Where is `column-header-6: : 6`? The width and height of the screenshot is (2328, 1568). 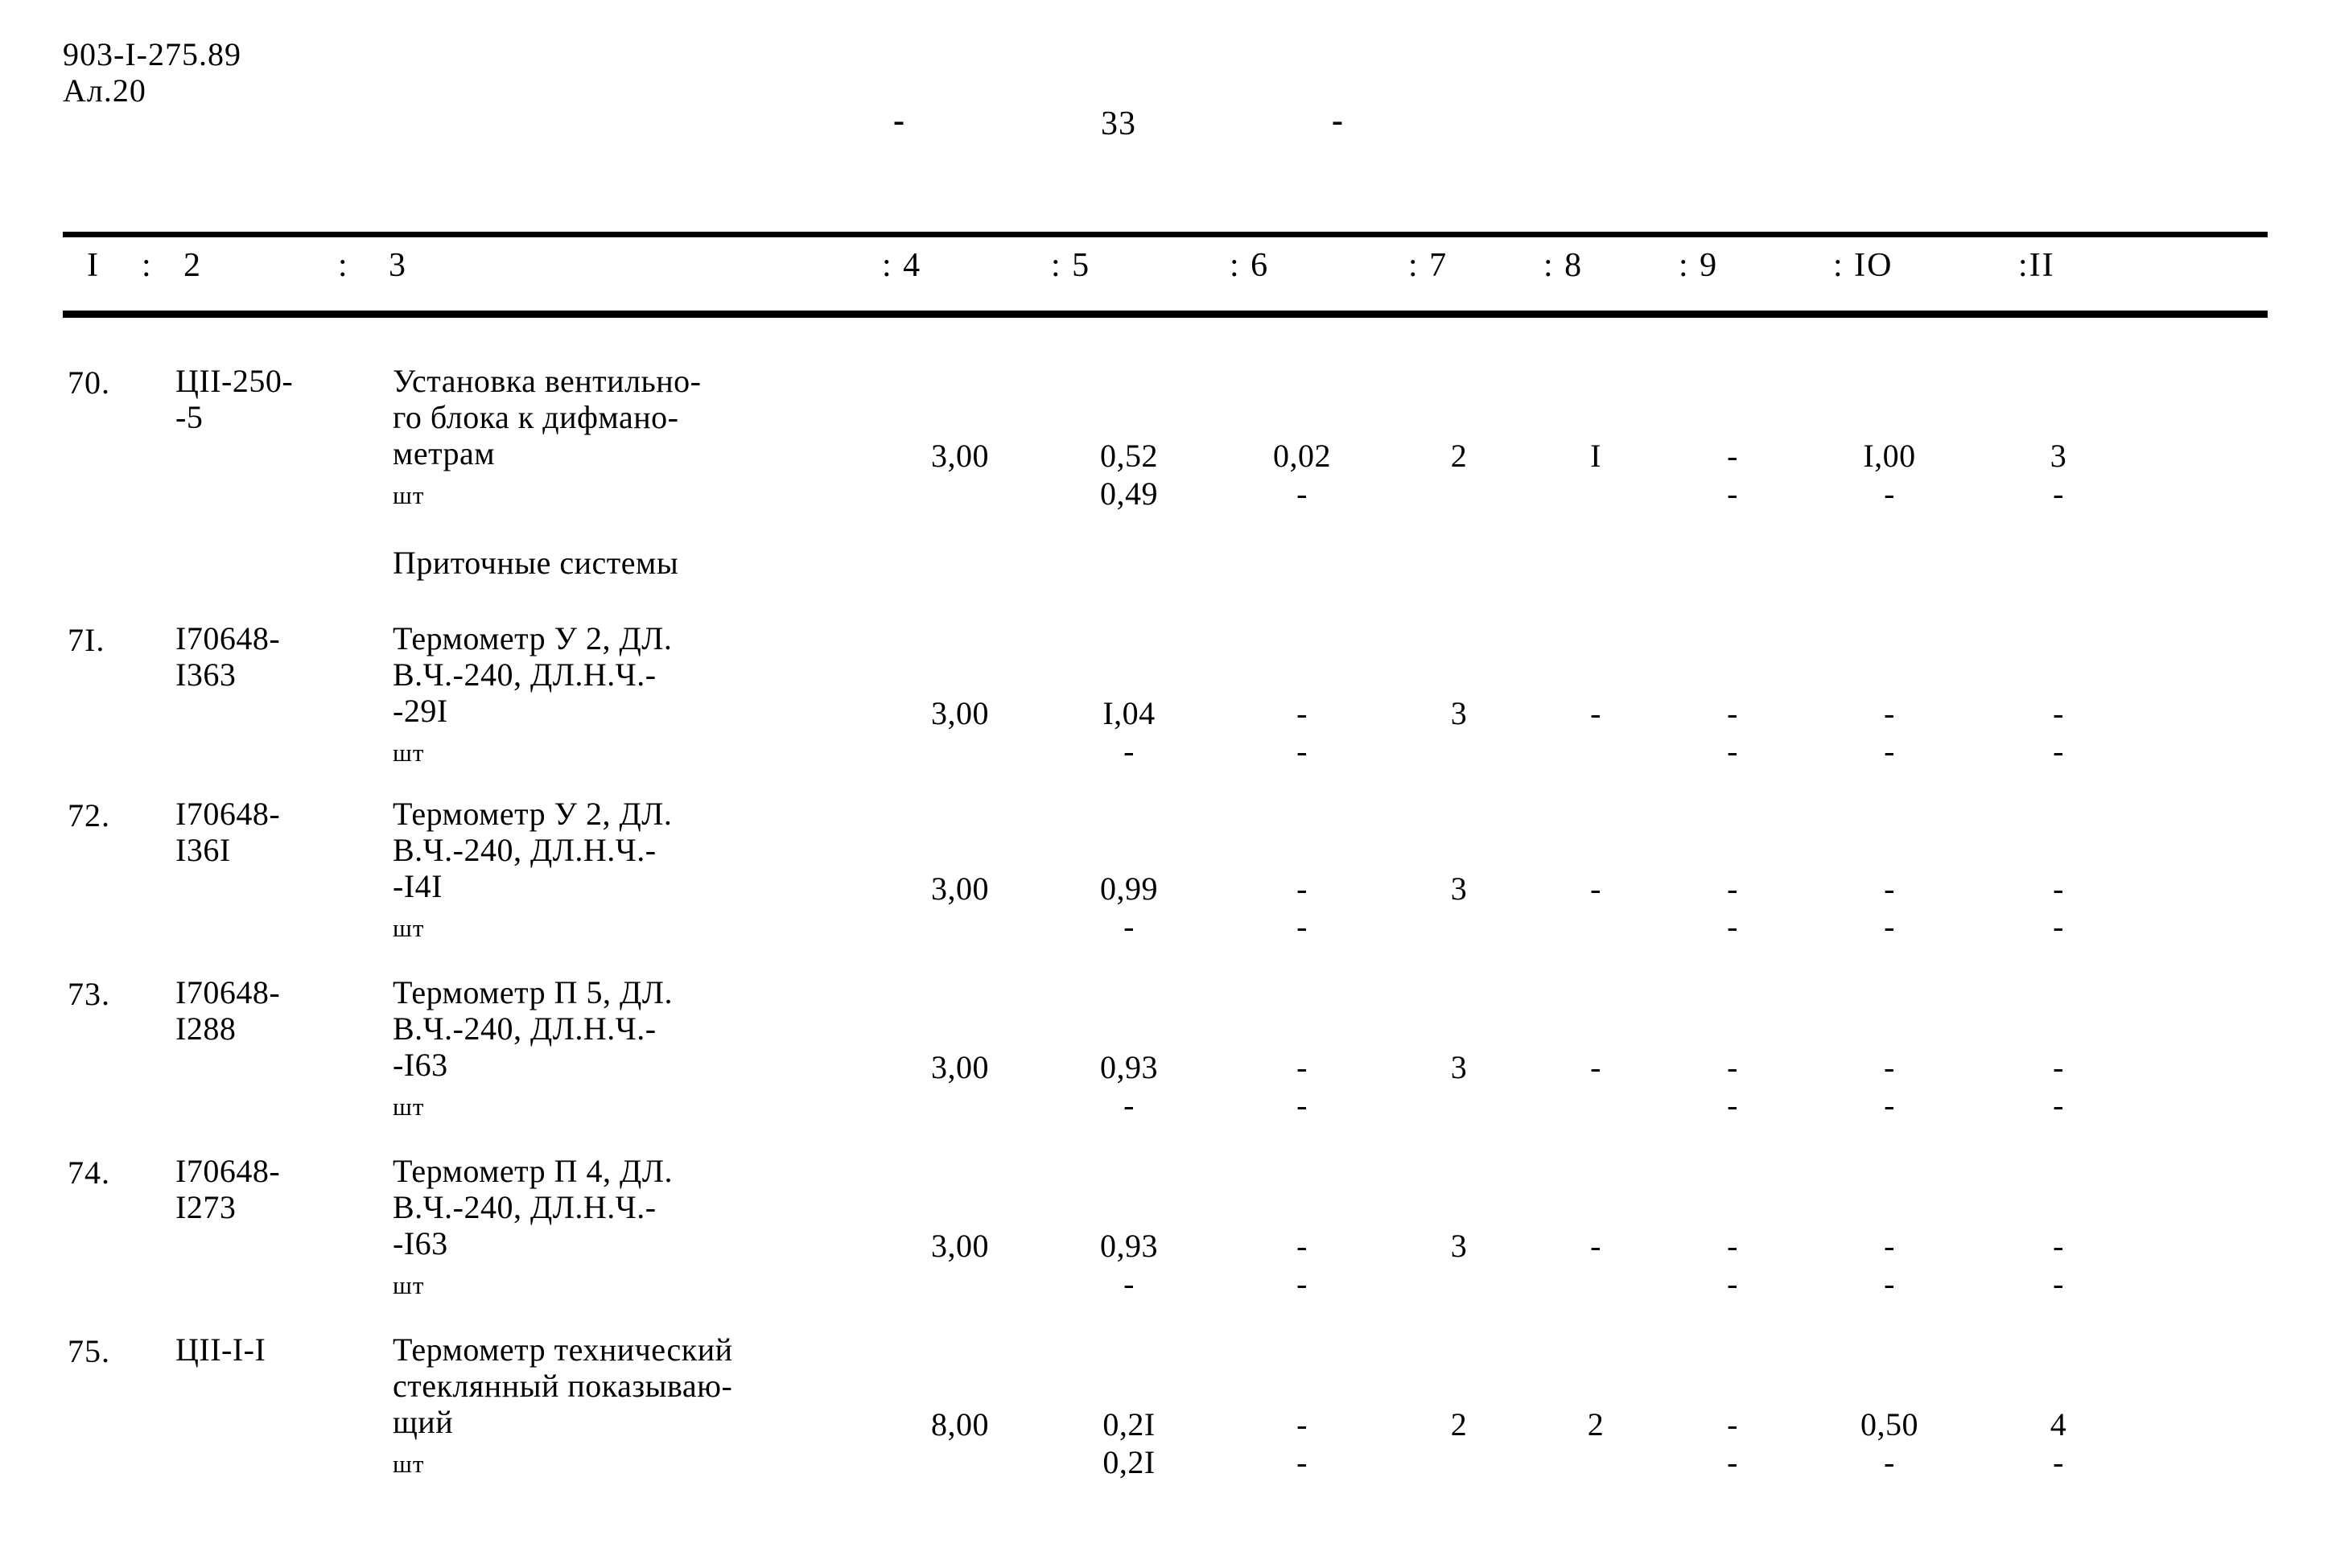 column-header-6: : 6 is located at coordinates (1250, 265).